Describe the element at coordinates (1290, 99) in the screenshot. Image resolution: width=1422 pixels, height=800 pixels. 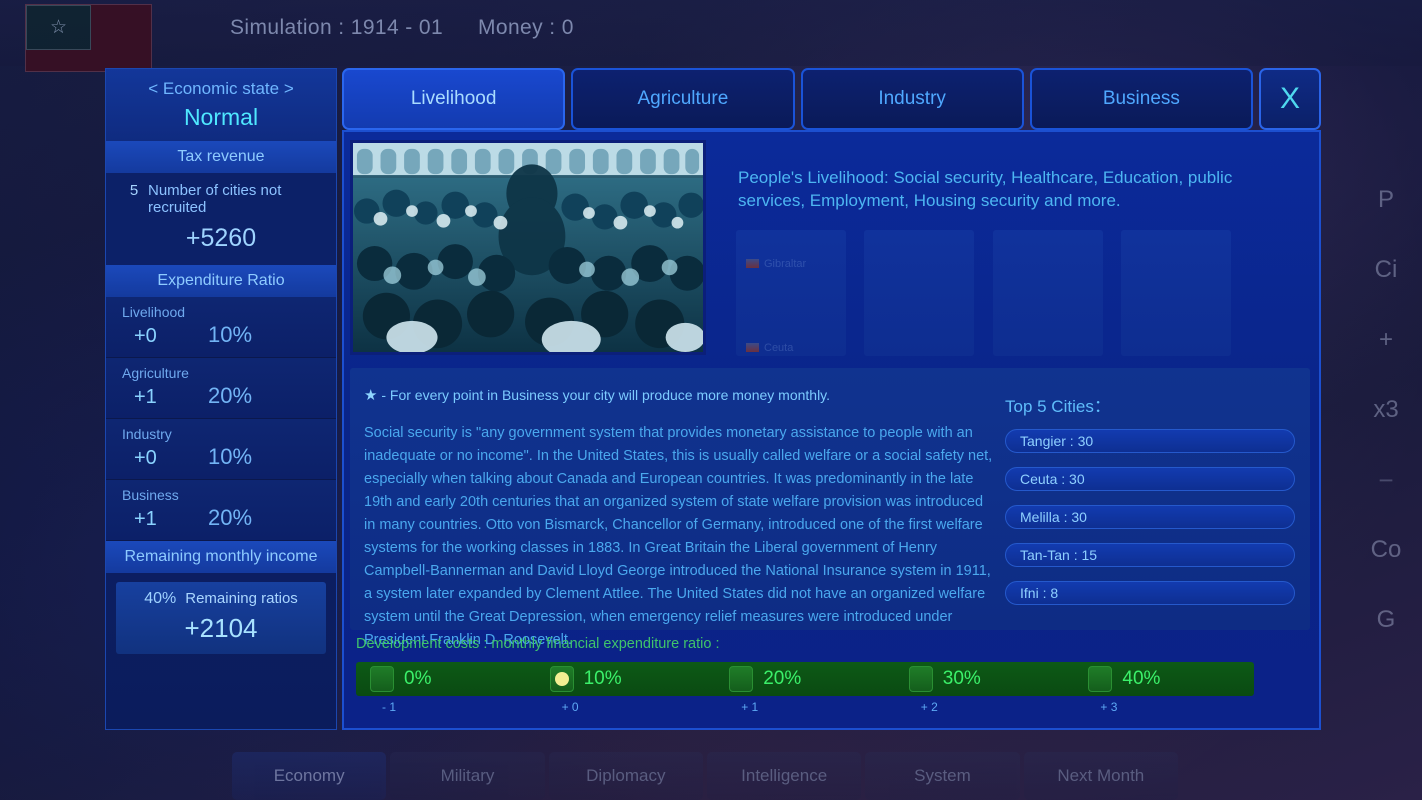
I see `close-icon: X` at that location.